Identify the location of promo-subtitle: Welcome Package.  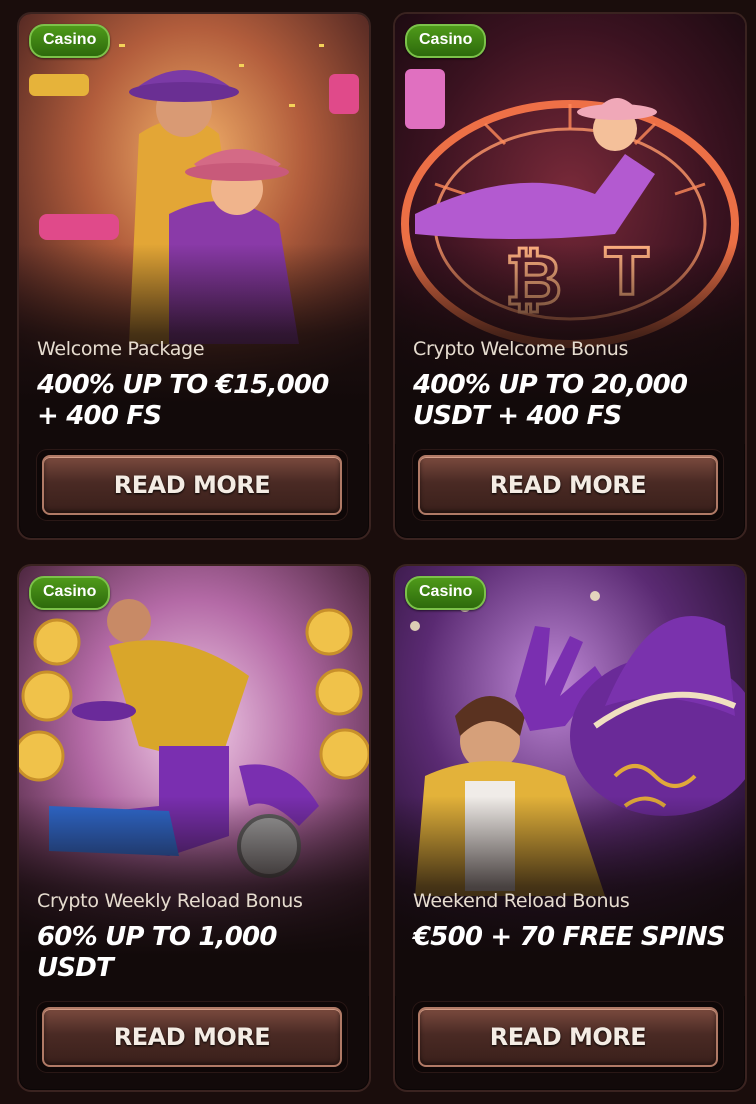
(121, 349).